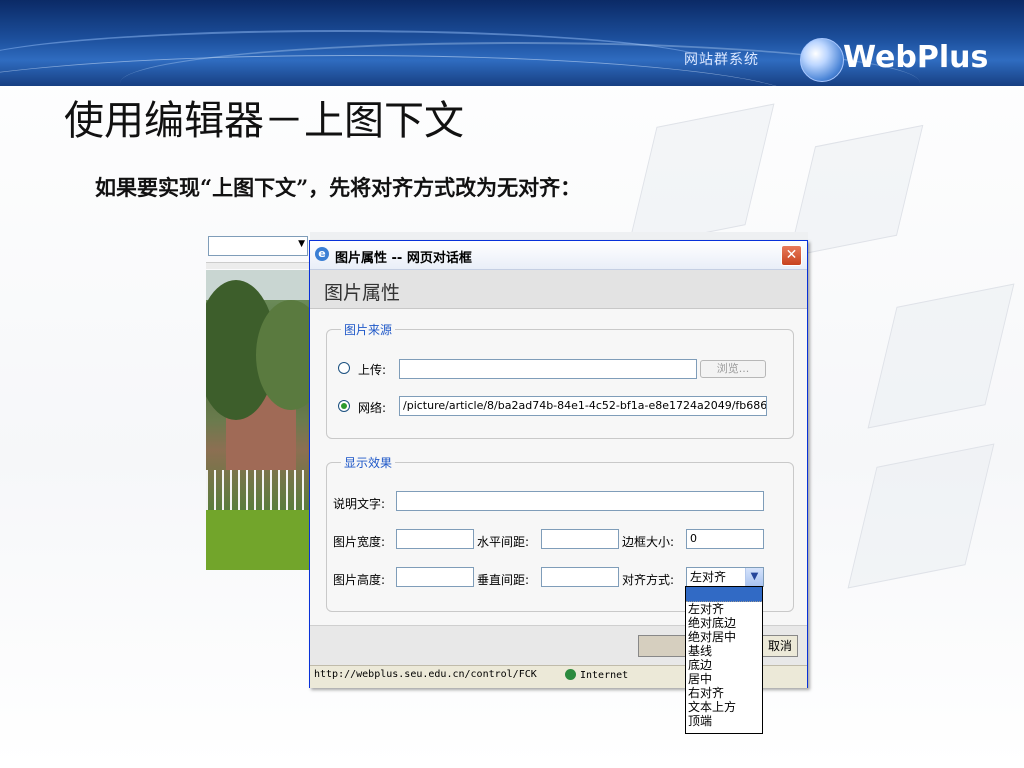 This screenshot has width=1024, height=768. I want to click on vspace-label: 垂直间距:, so click(503, 580).